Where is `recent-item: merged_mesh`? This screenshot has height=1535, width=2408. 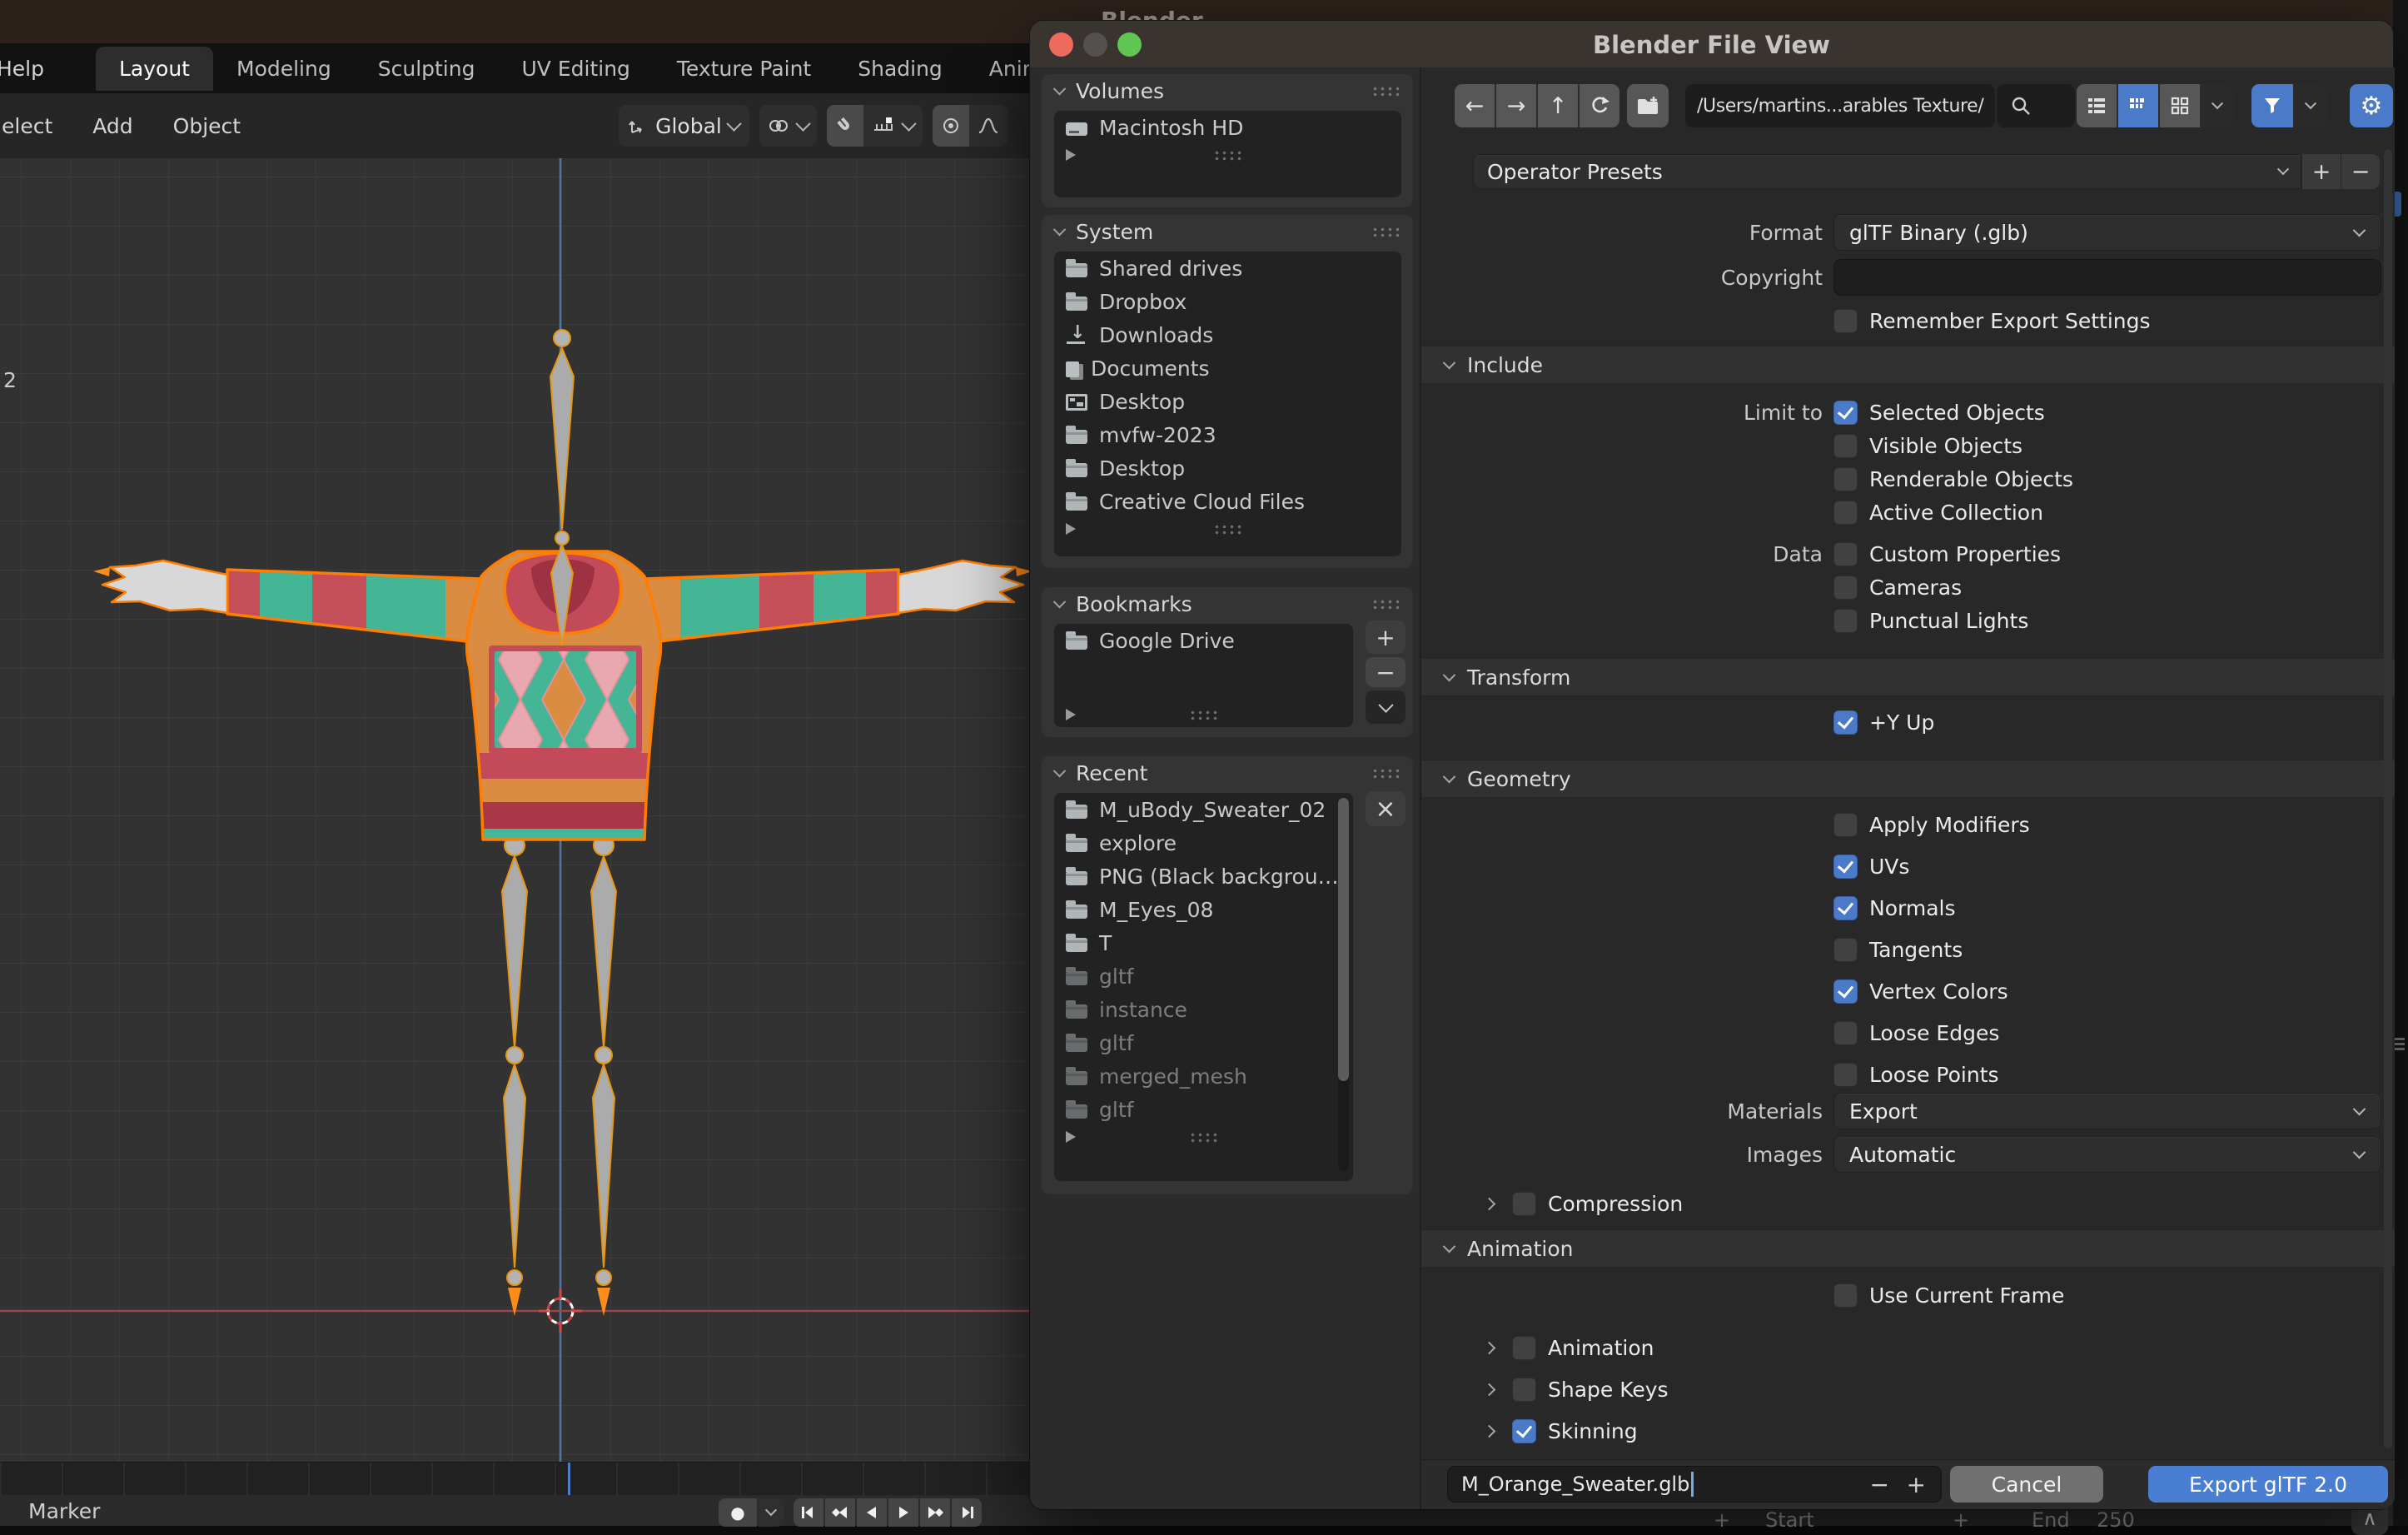
recent-item: merged_mesh is located at coordinates (1203, 1076).